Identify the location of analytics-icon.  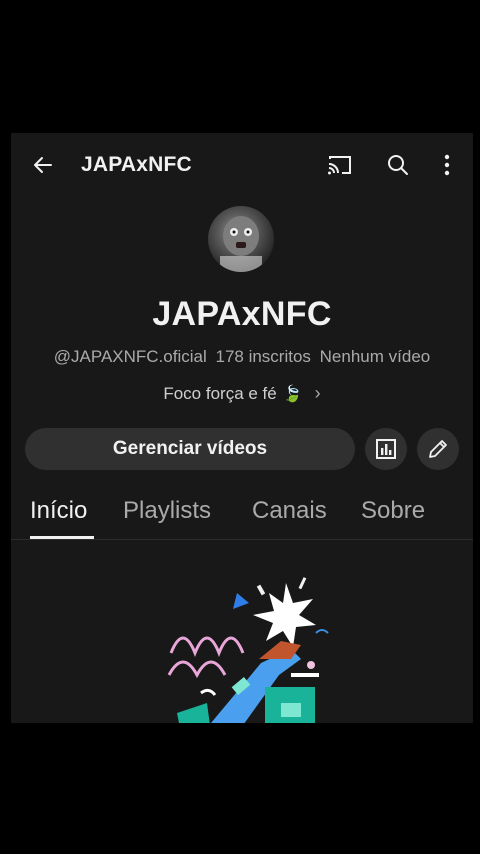
(386, 449).